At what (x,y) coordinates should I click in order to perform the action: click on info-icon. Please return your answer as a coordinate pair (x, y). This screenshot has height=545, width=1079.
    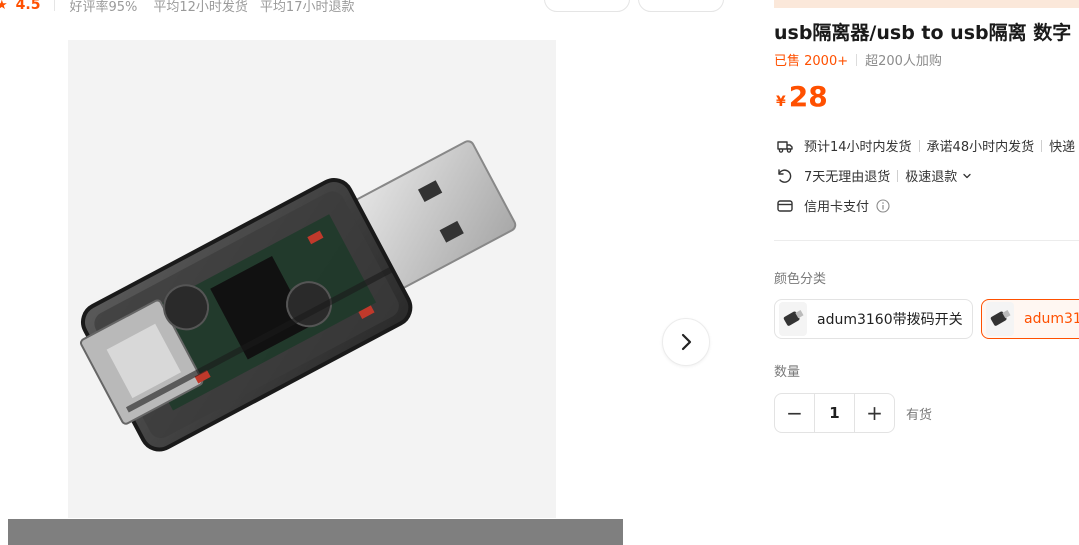
    Looking at the image, I should click on (883, 205).